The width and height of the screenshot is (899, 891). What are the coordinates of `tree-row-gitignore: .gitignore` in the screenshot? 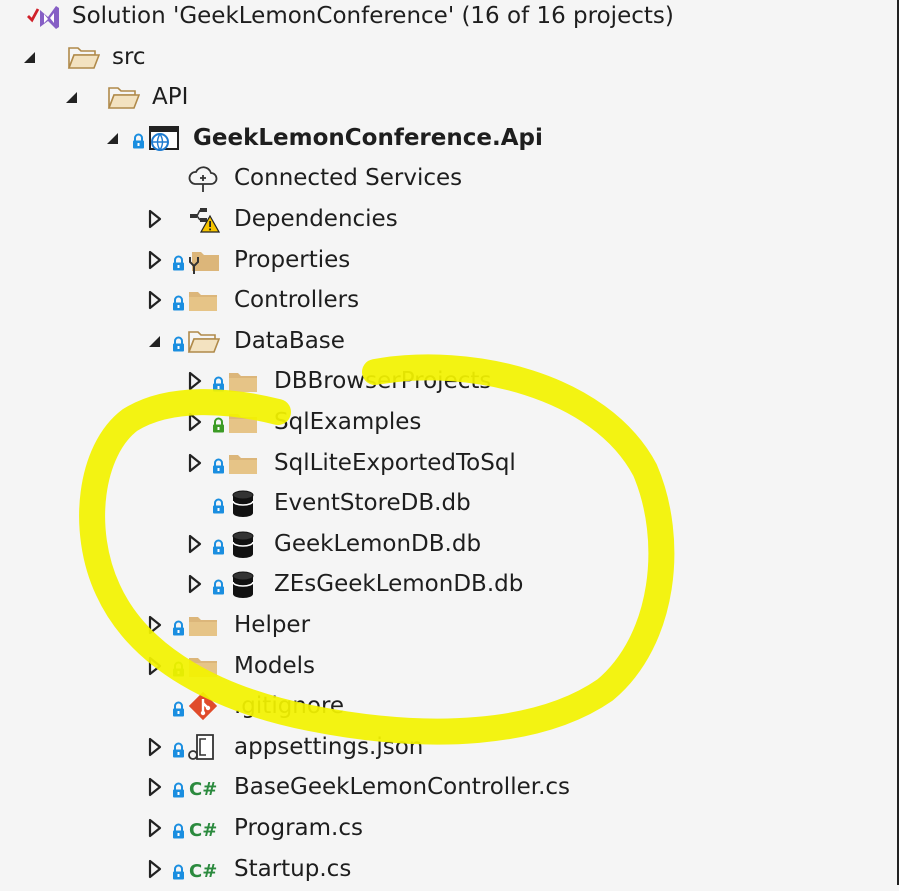 It's located at (449, 706).